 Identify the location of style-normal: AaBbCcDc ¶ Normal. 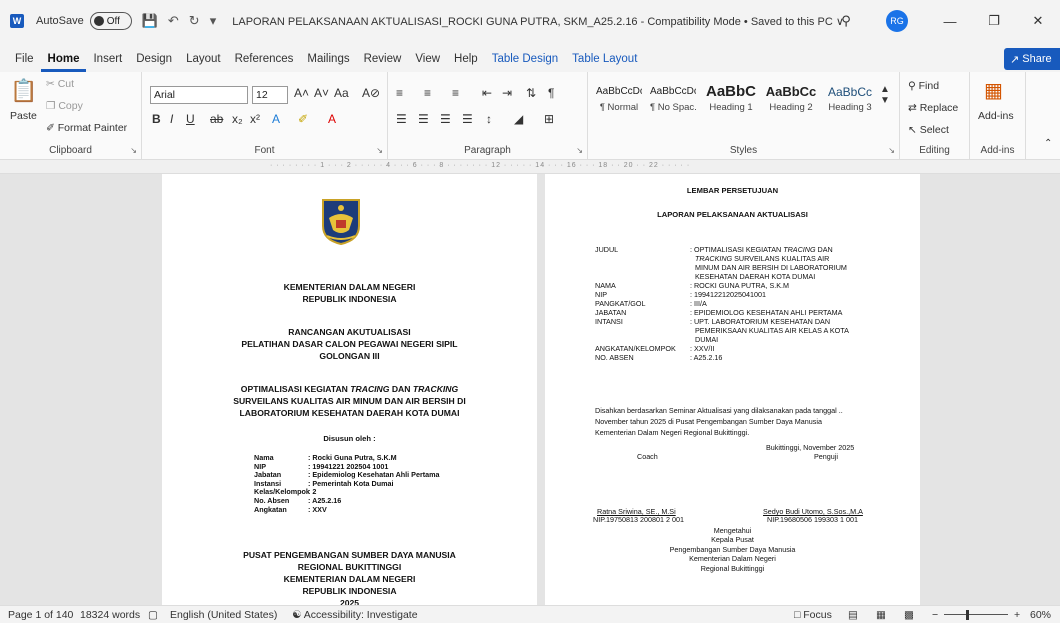
(619, 100).